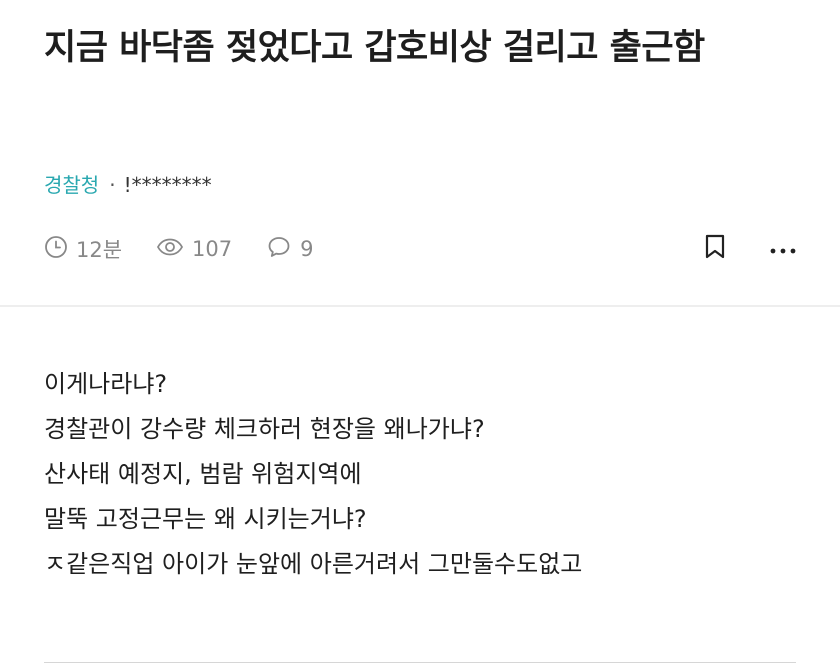 The image size is (840, 665). I want to click on time-stat: 12분, so click(83, 249).